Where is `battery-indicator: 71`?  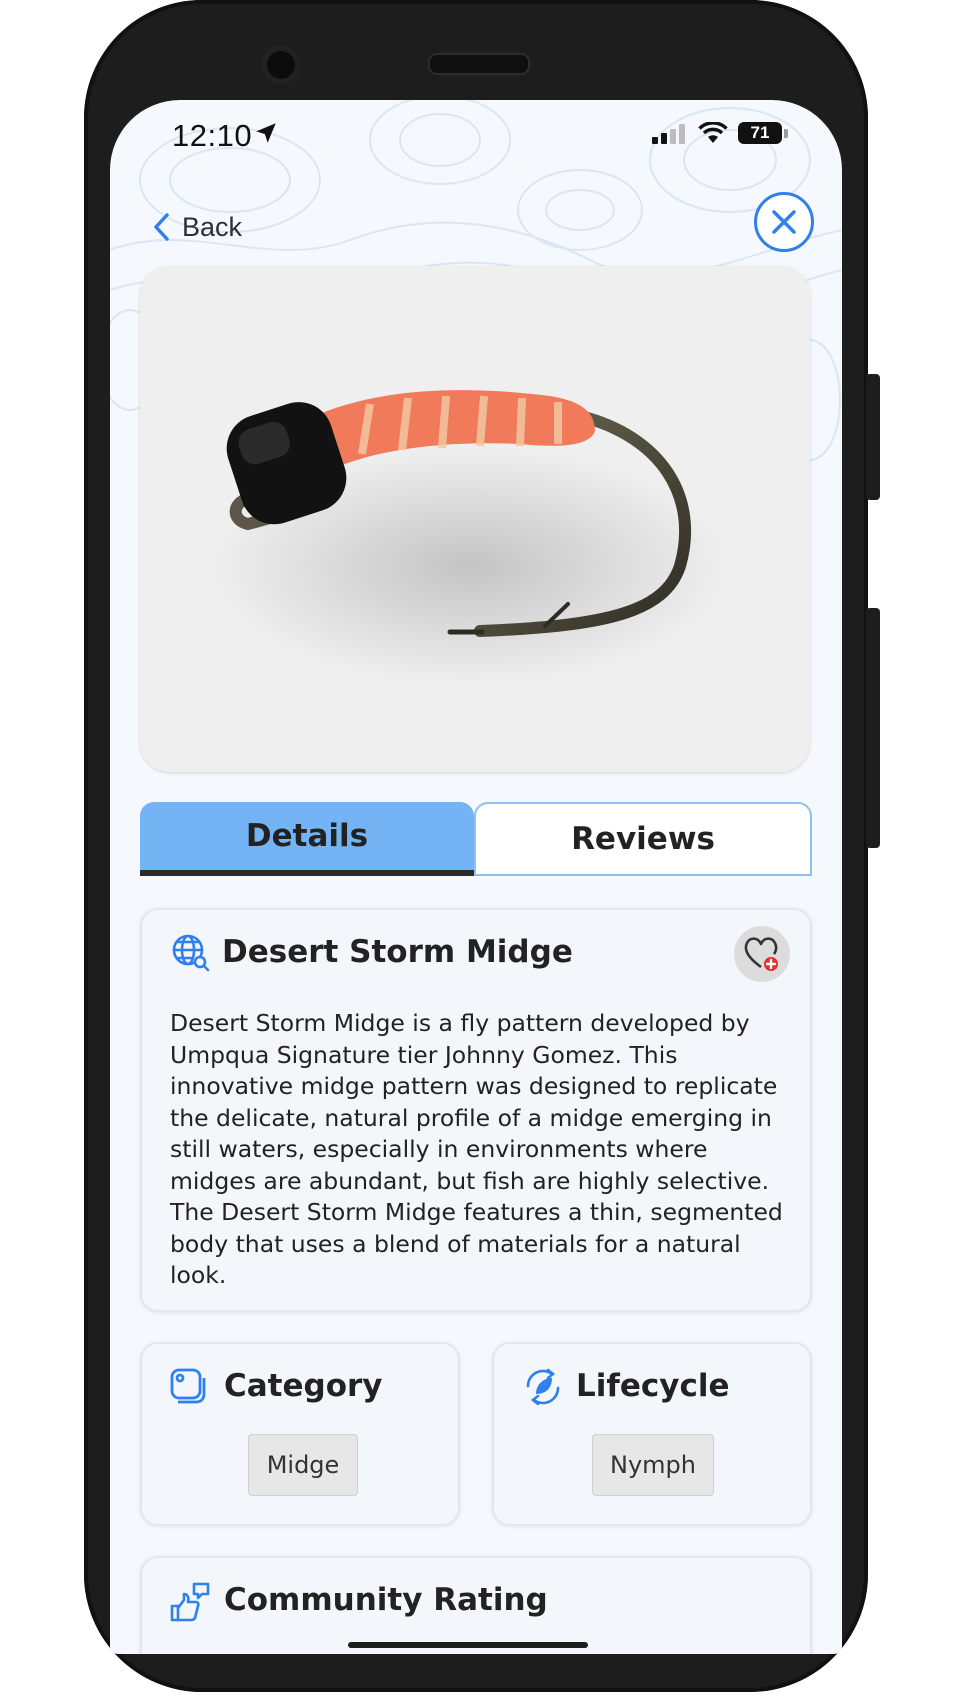 battery-indicator: 71 is located at coordinates (760, 133).